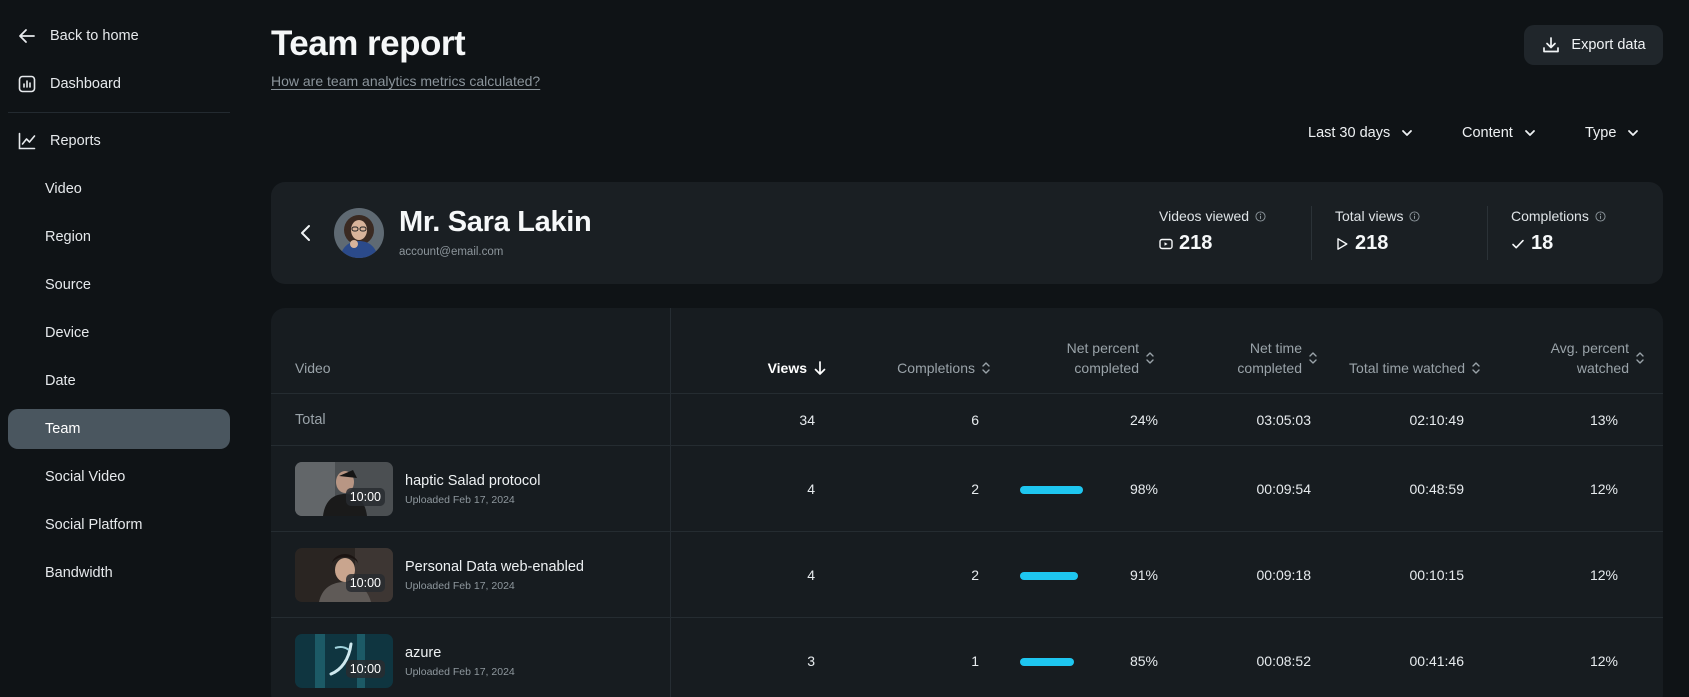 Image resolution: width=1689 pixels, height=697 pixels. I want to click on row-net-percent: 91%, so click(1143, 575).